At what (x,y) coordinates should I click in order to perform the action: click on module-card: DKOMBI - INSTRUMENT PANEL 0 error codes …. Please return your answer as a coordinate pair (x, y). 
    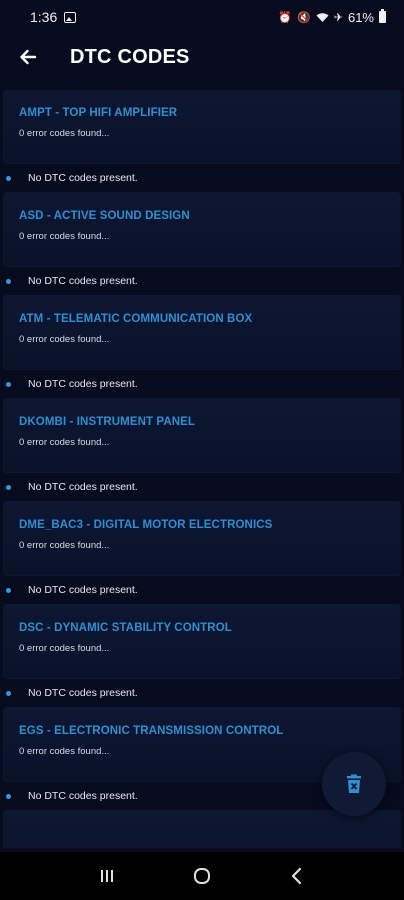
    Looking at the image, I should click on (202, 435).